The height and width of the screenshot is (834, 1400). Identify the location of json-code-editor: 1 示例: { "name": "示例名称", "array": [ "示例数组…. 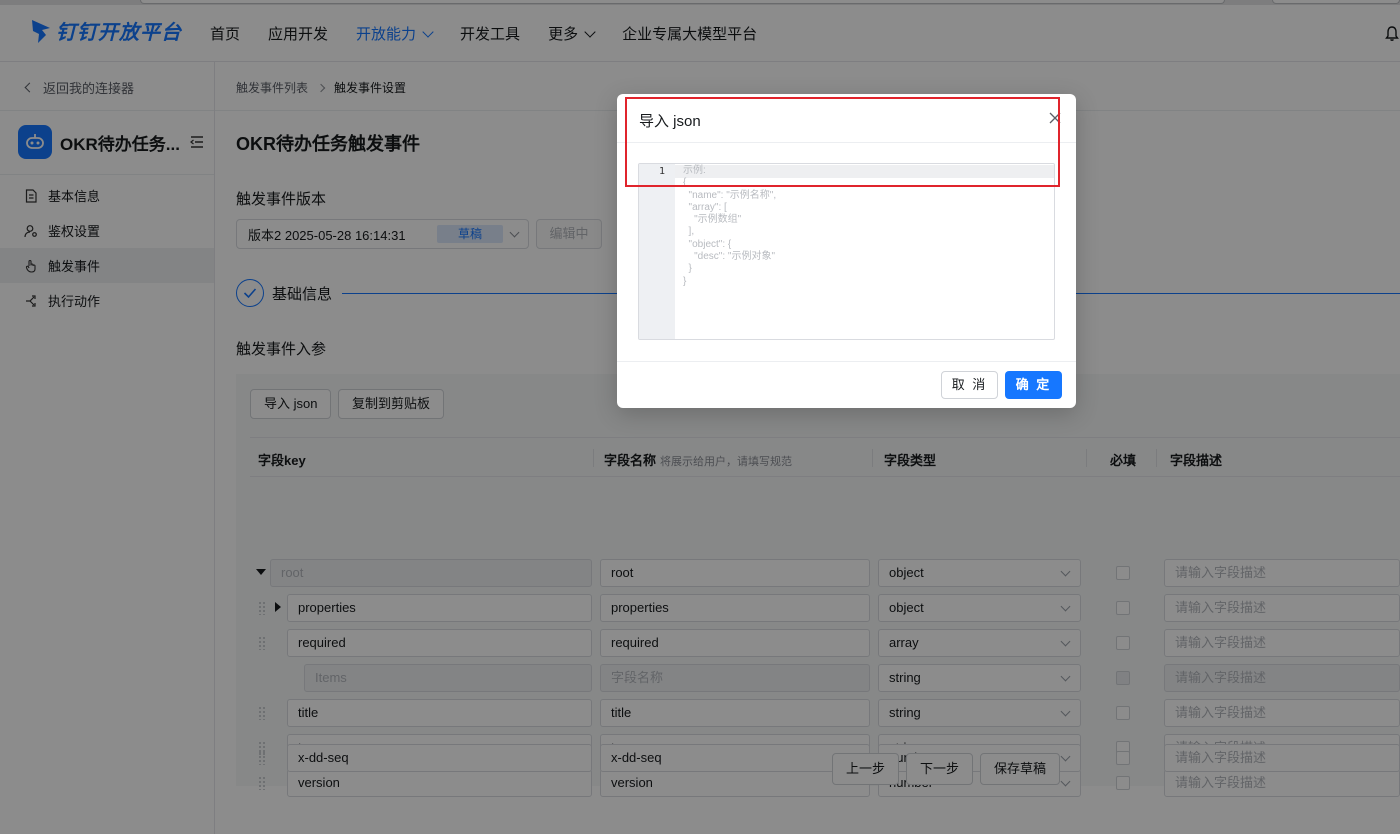
(846, 251).